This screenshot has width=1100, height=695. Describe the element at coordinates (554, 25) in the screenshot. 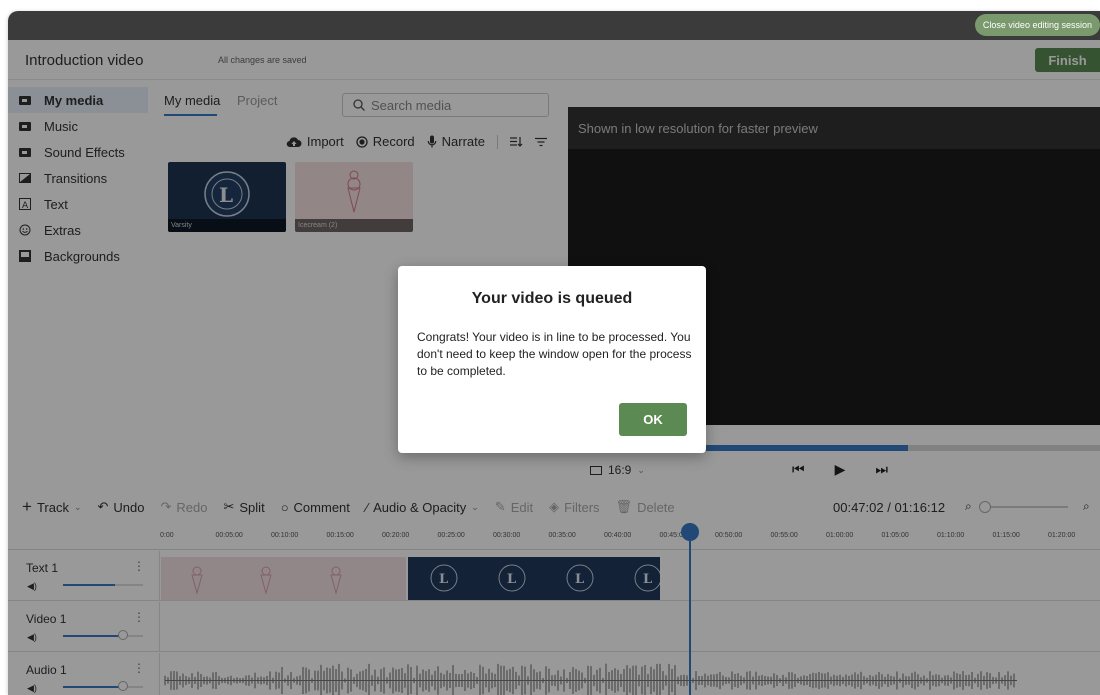

I see `top-strip: Close video editing session` at that location.